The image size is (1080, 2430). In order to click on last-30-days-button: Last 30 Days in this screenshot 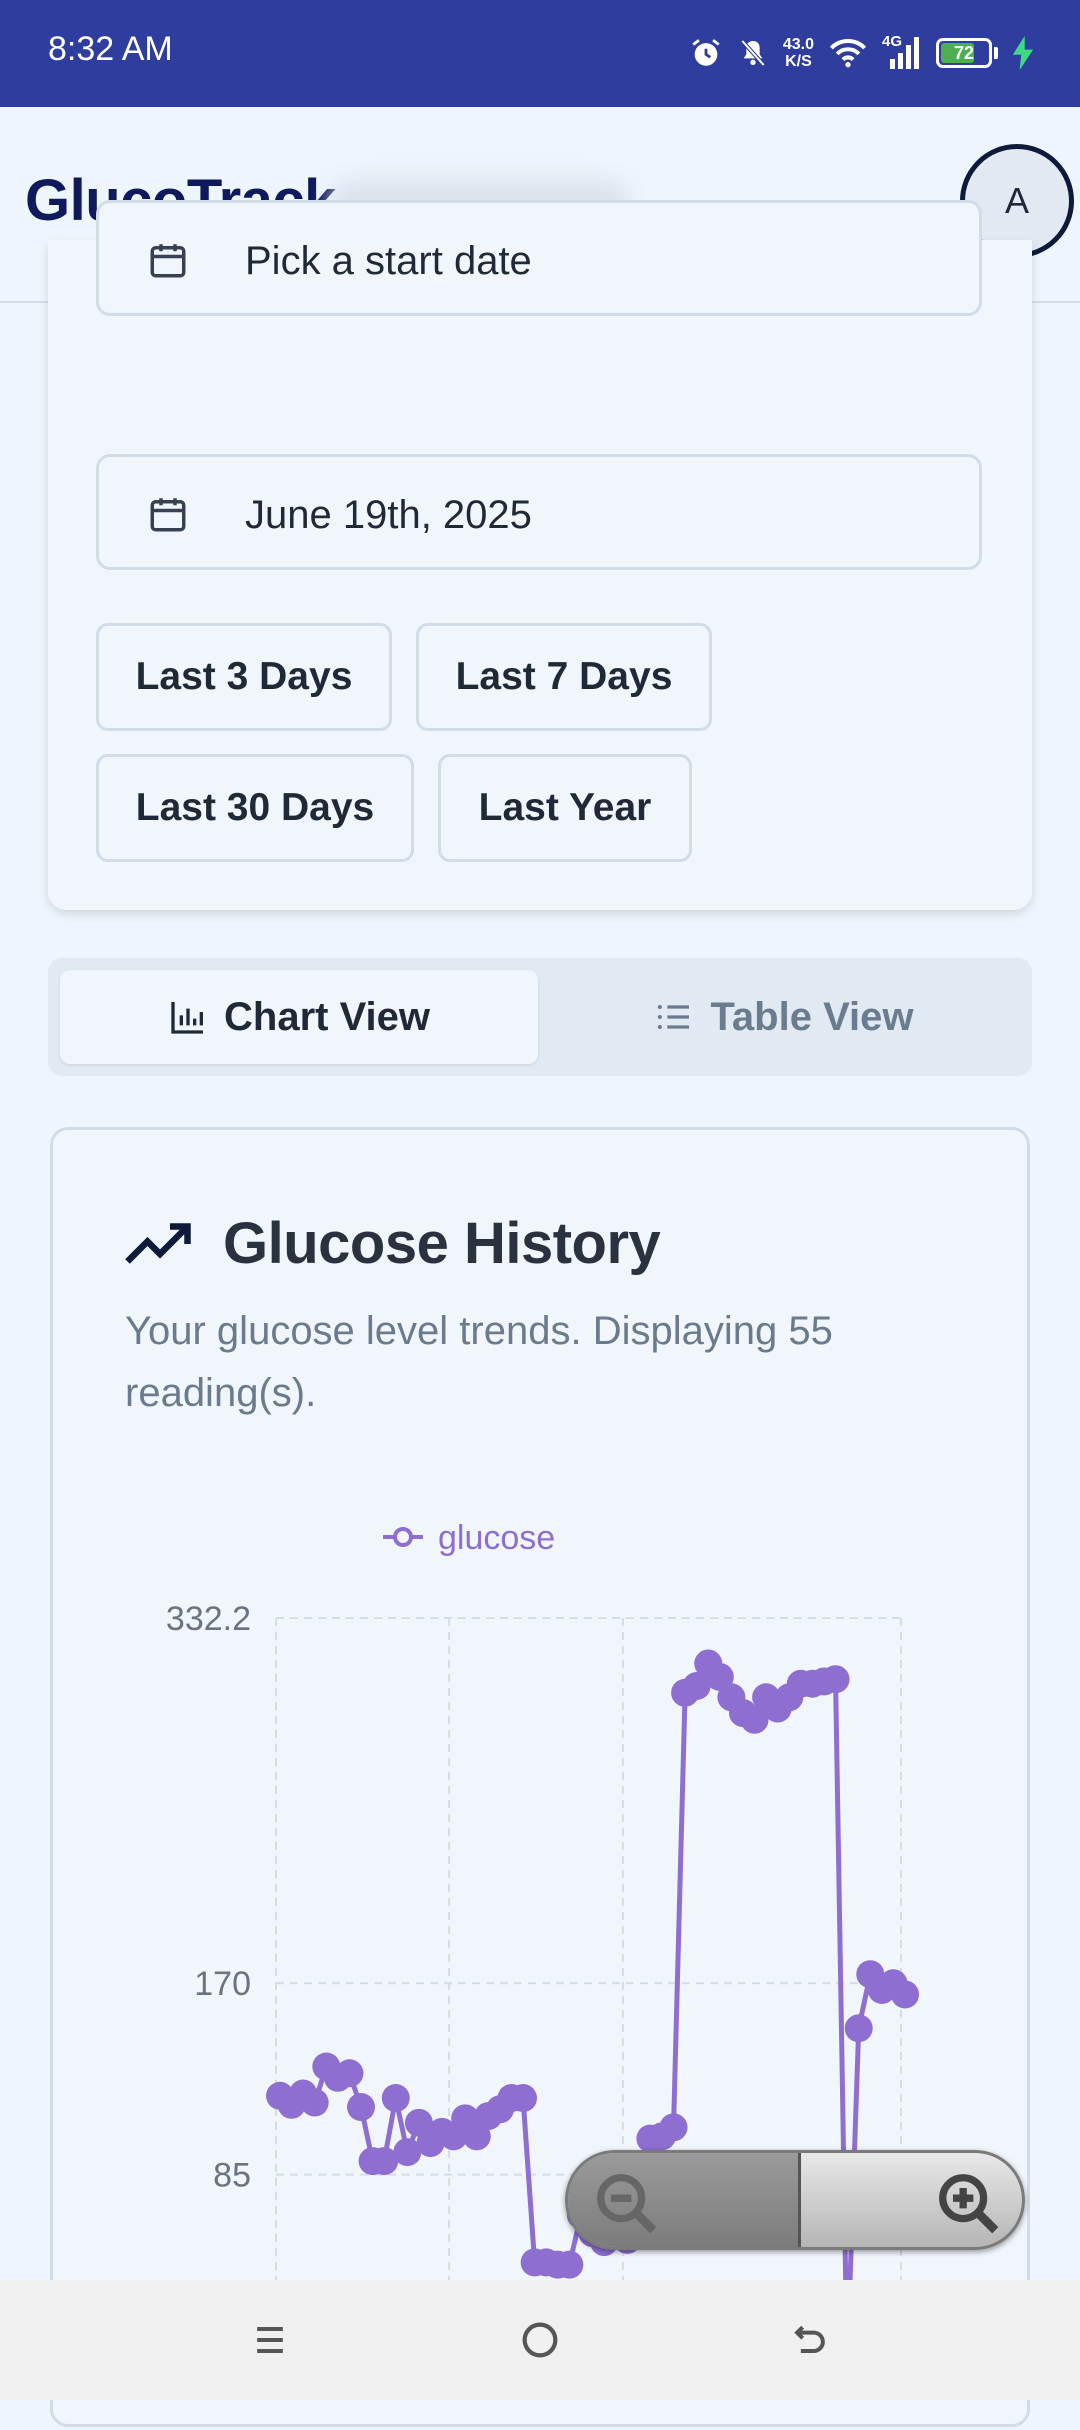, I will do `click(255, 808)`.